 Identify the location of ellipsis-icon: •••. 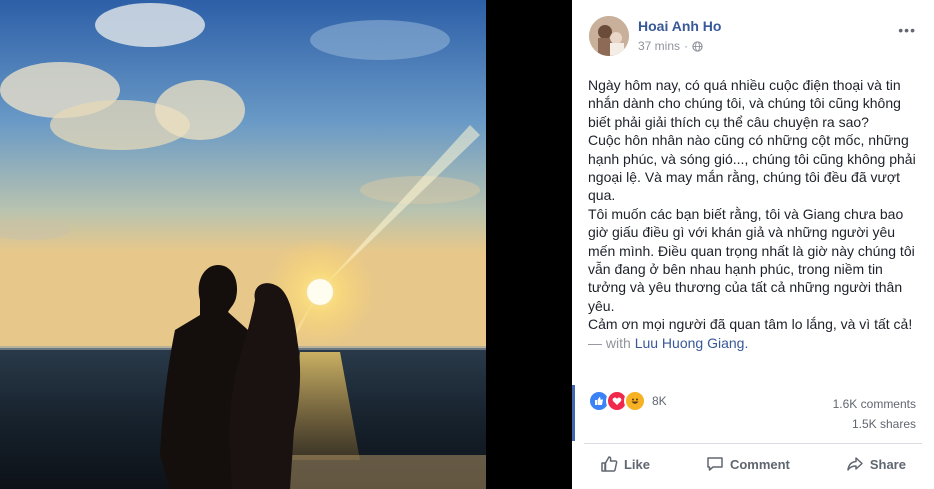
(907, 30).